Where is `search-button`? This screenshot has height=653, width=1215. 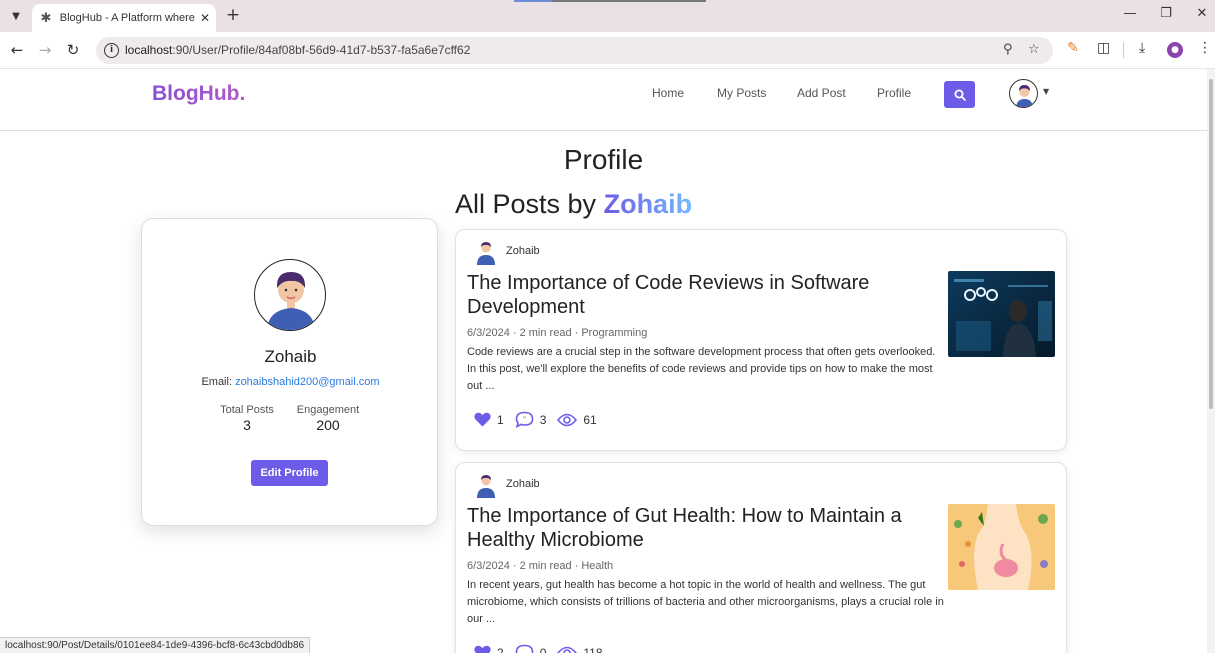
search-button is located at coordinates (959, 94).